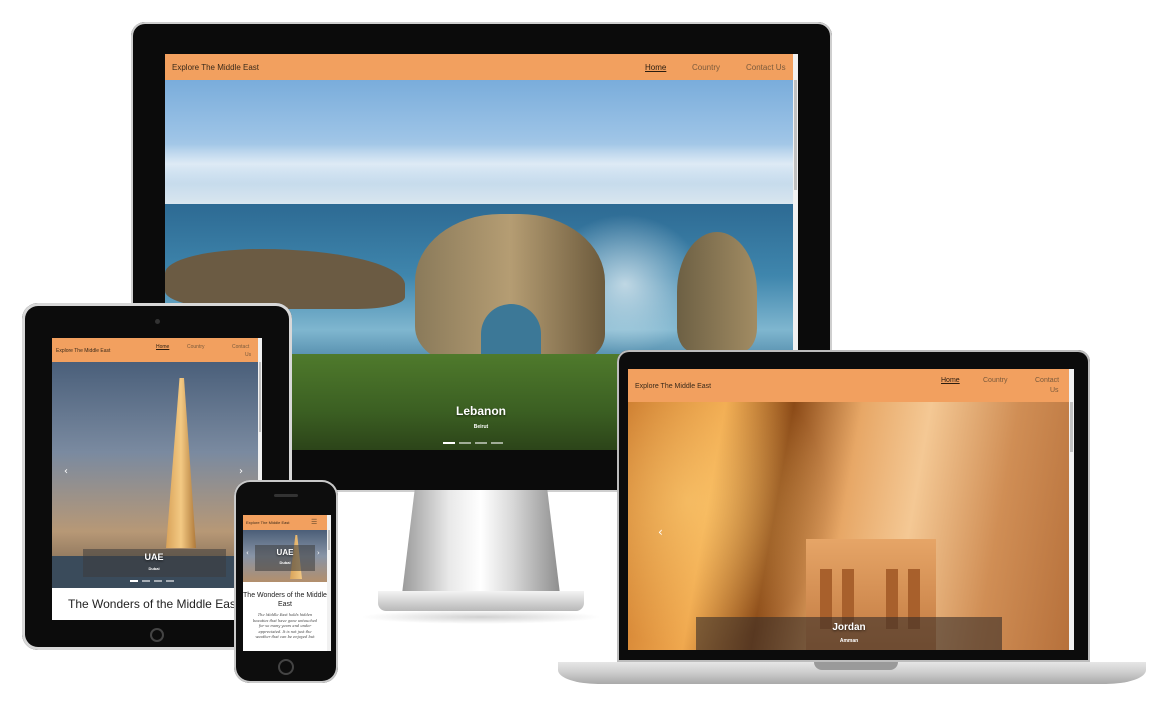 The width and height of the screenshot is (1158, 709). What do you see at coordinates (83, 351) in the screenshot?
I see `tablet-brand: Explore The Middle East` at bounding box center [83, 351].